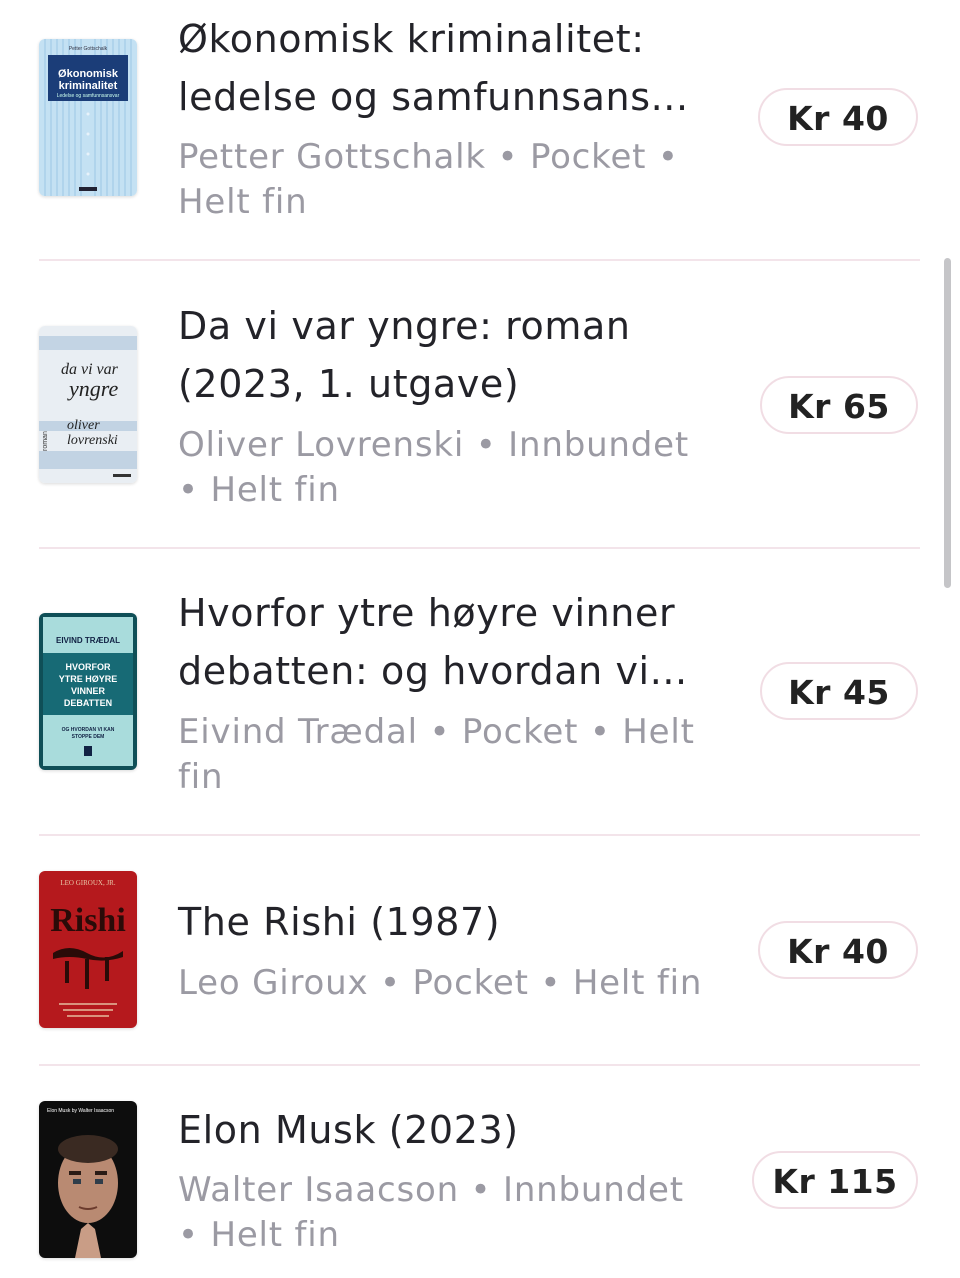 This screenshot has height=1278, width=960. I want to click on book-meta-line: fin, so click(201, 777).